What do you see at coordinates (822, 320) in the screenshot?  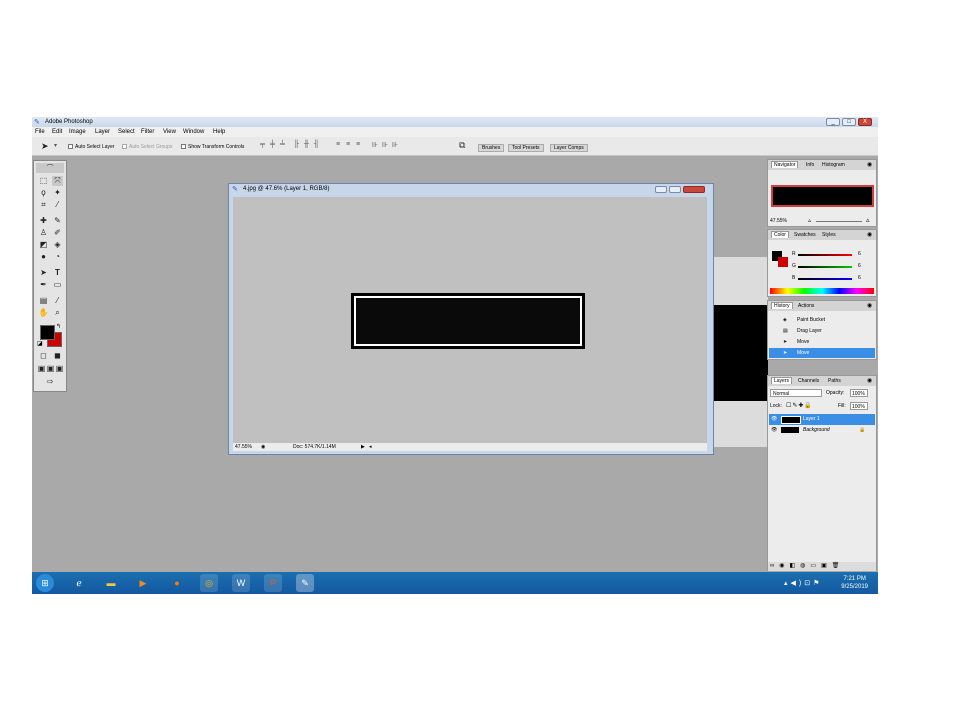 I see `history-item: ◈ Paint Bucket` at bounding box center [822, 320].